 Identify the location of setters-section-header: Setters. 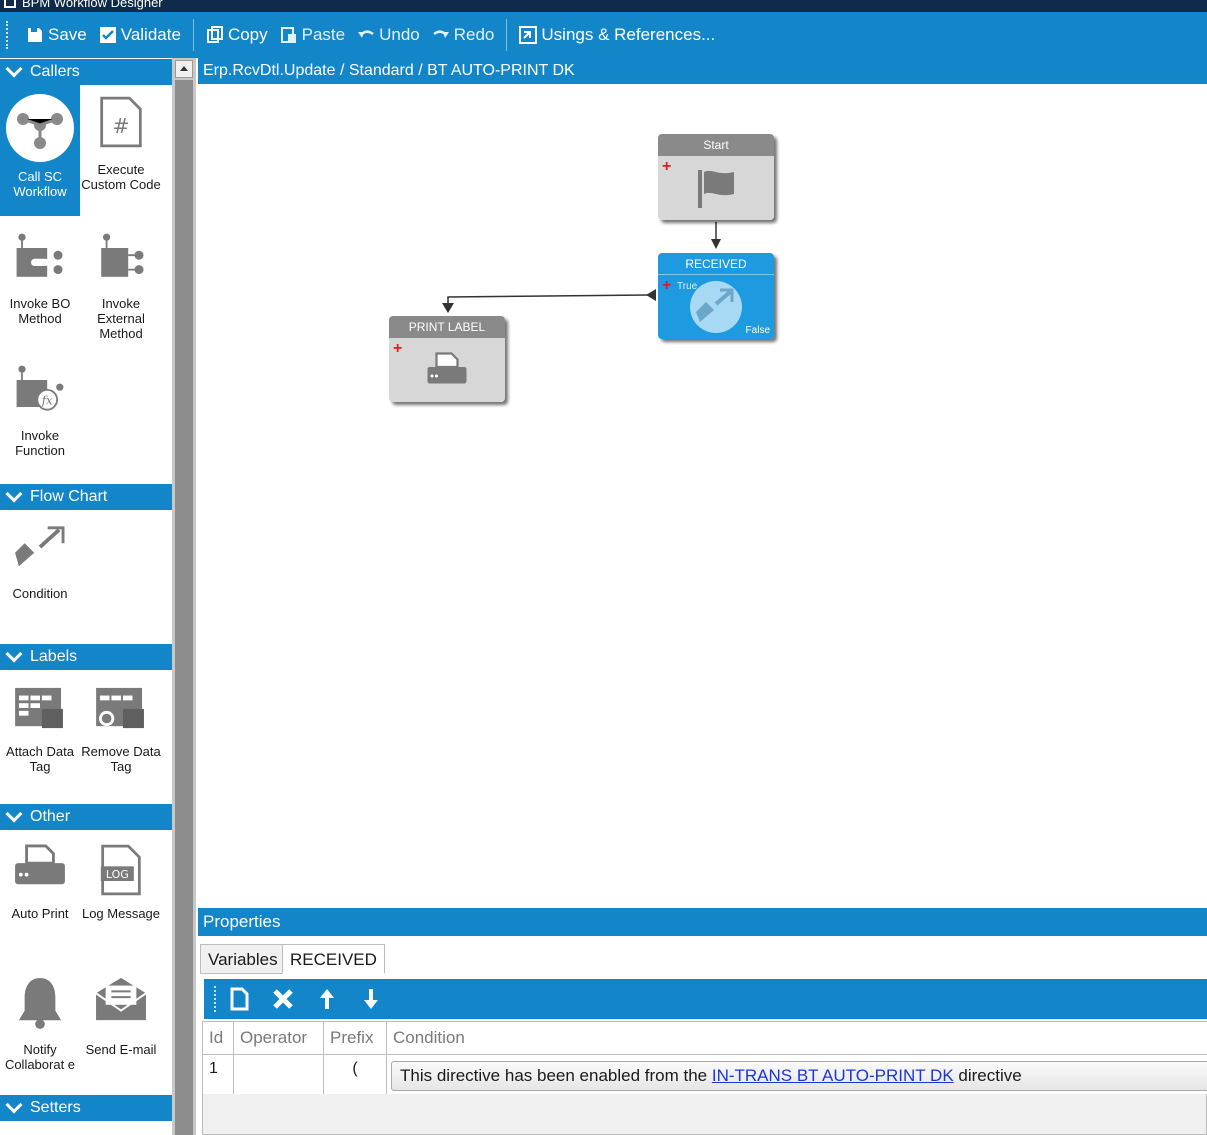
(86, 1108).